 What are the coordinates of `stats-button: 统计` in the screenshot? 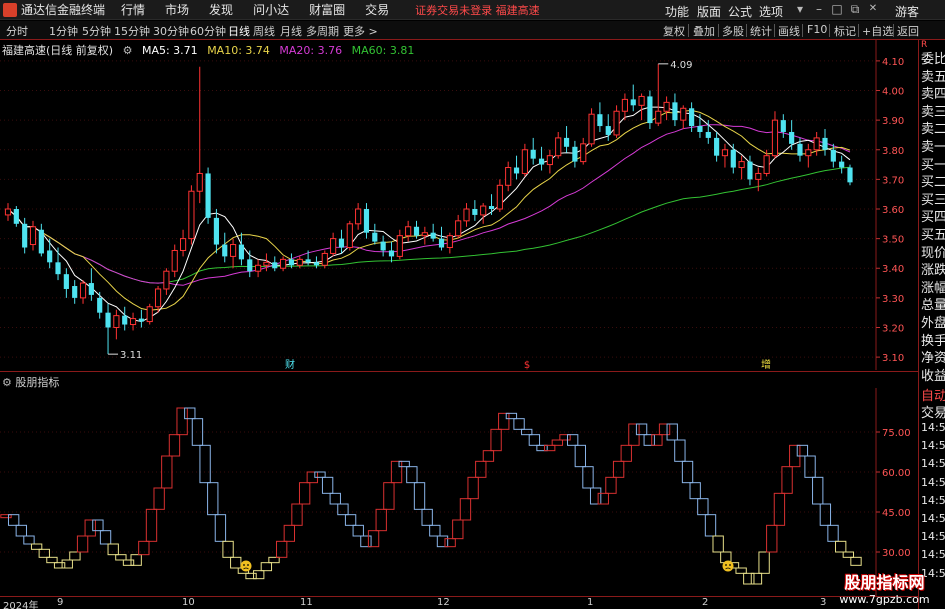 It's located at (761, 31).